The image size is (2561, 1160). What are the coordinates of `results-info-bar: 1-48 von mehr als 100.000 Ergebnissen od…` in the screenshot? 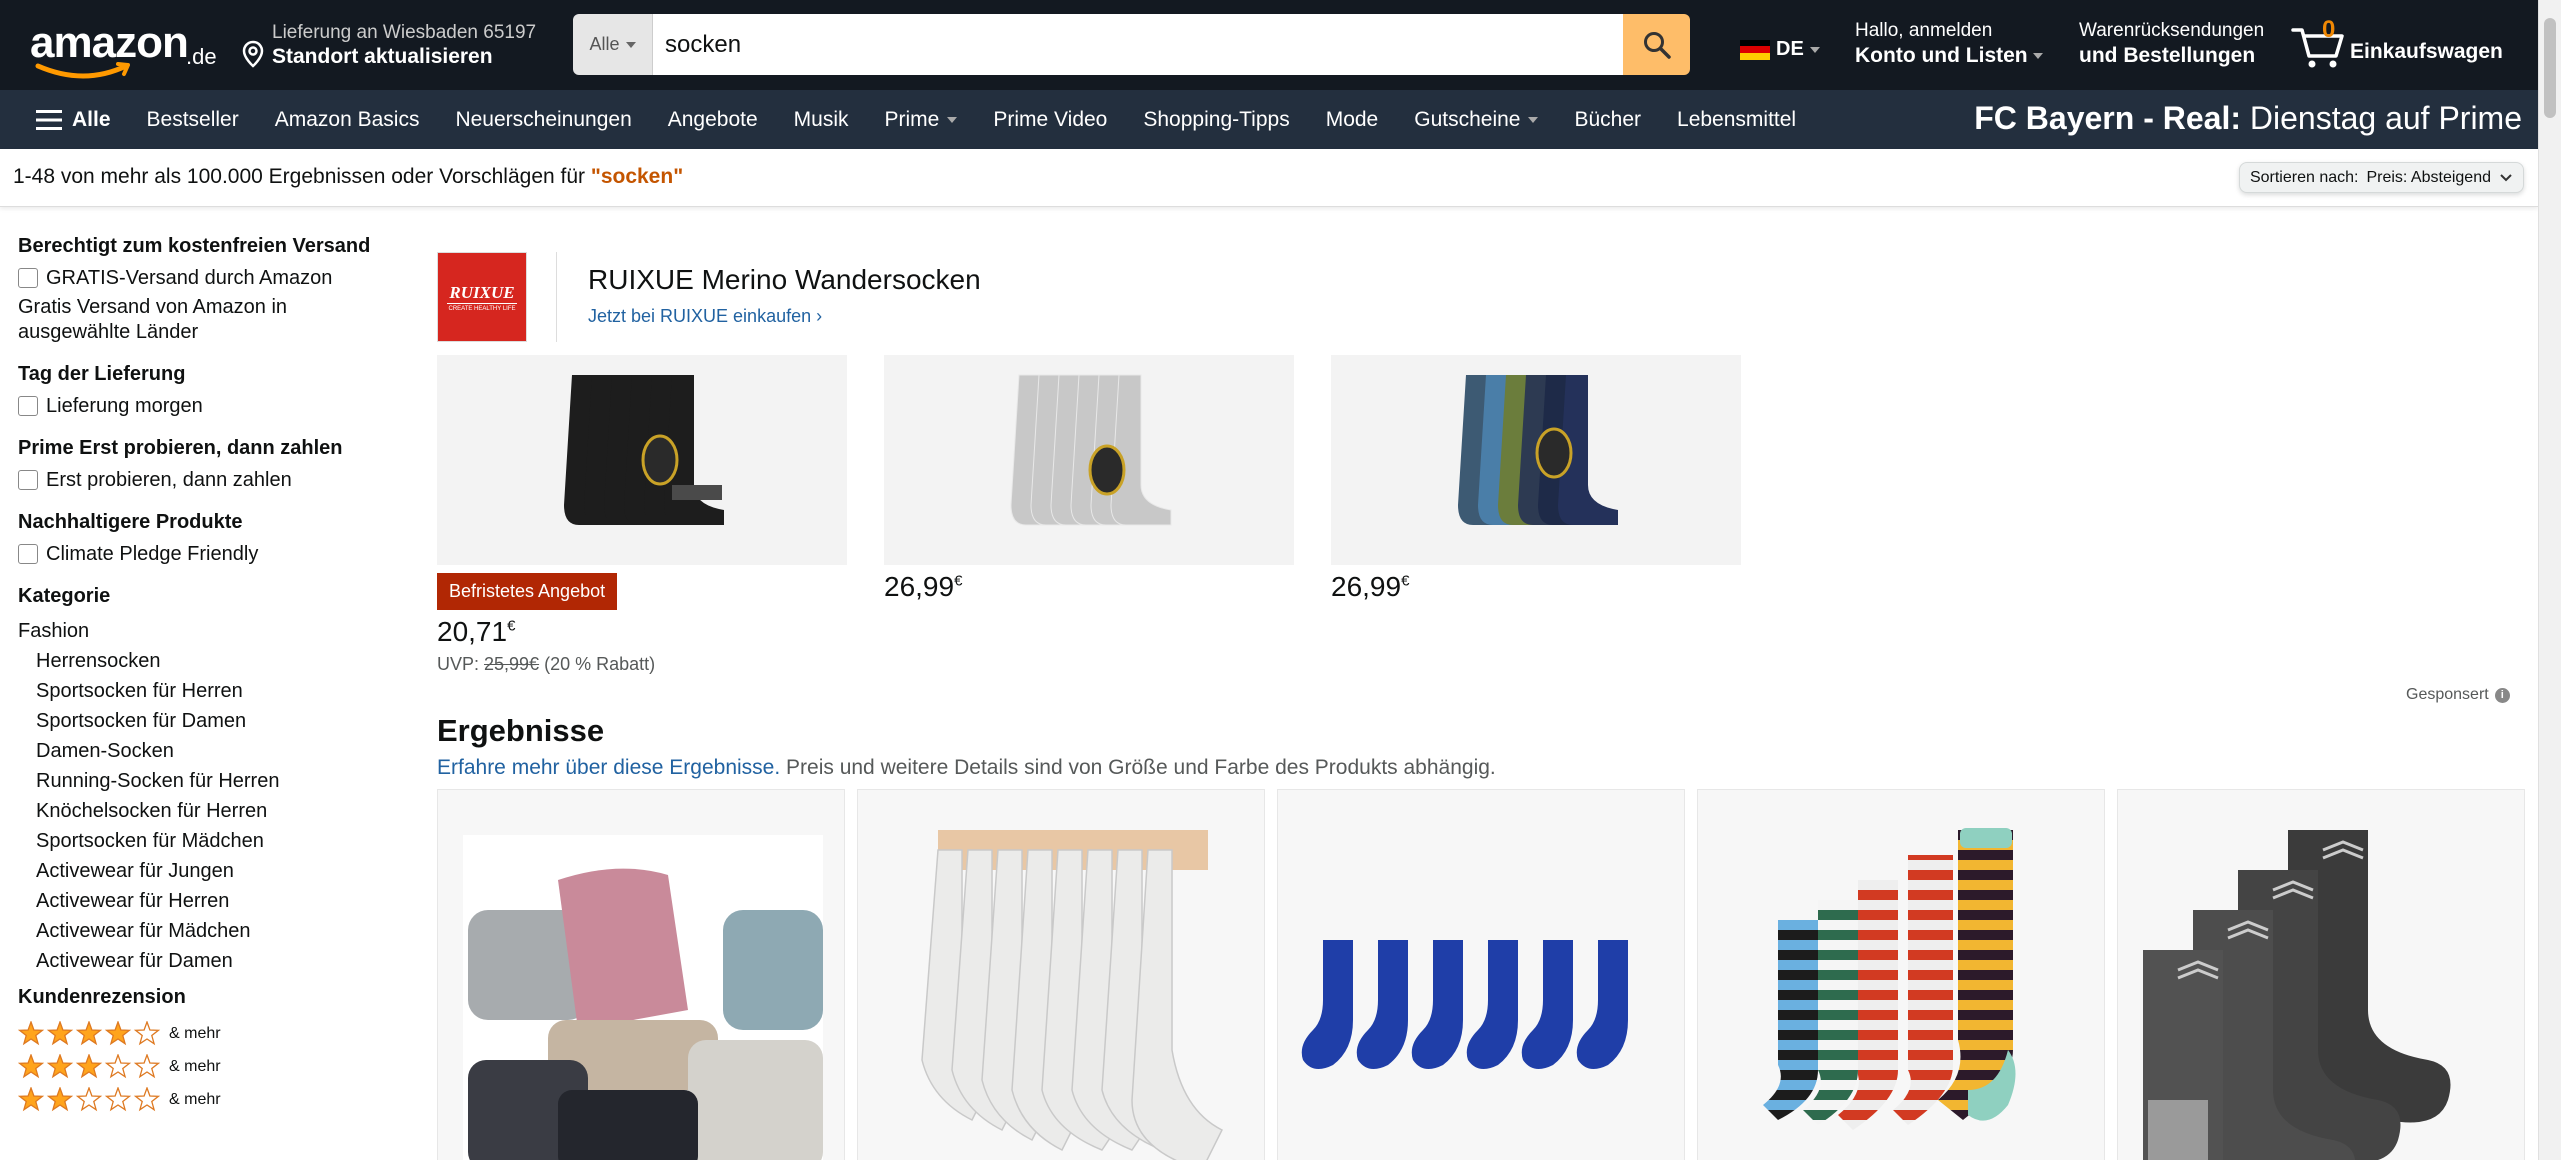 It's located at (1269, 178).